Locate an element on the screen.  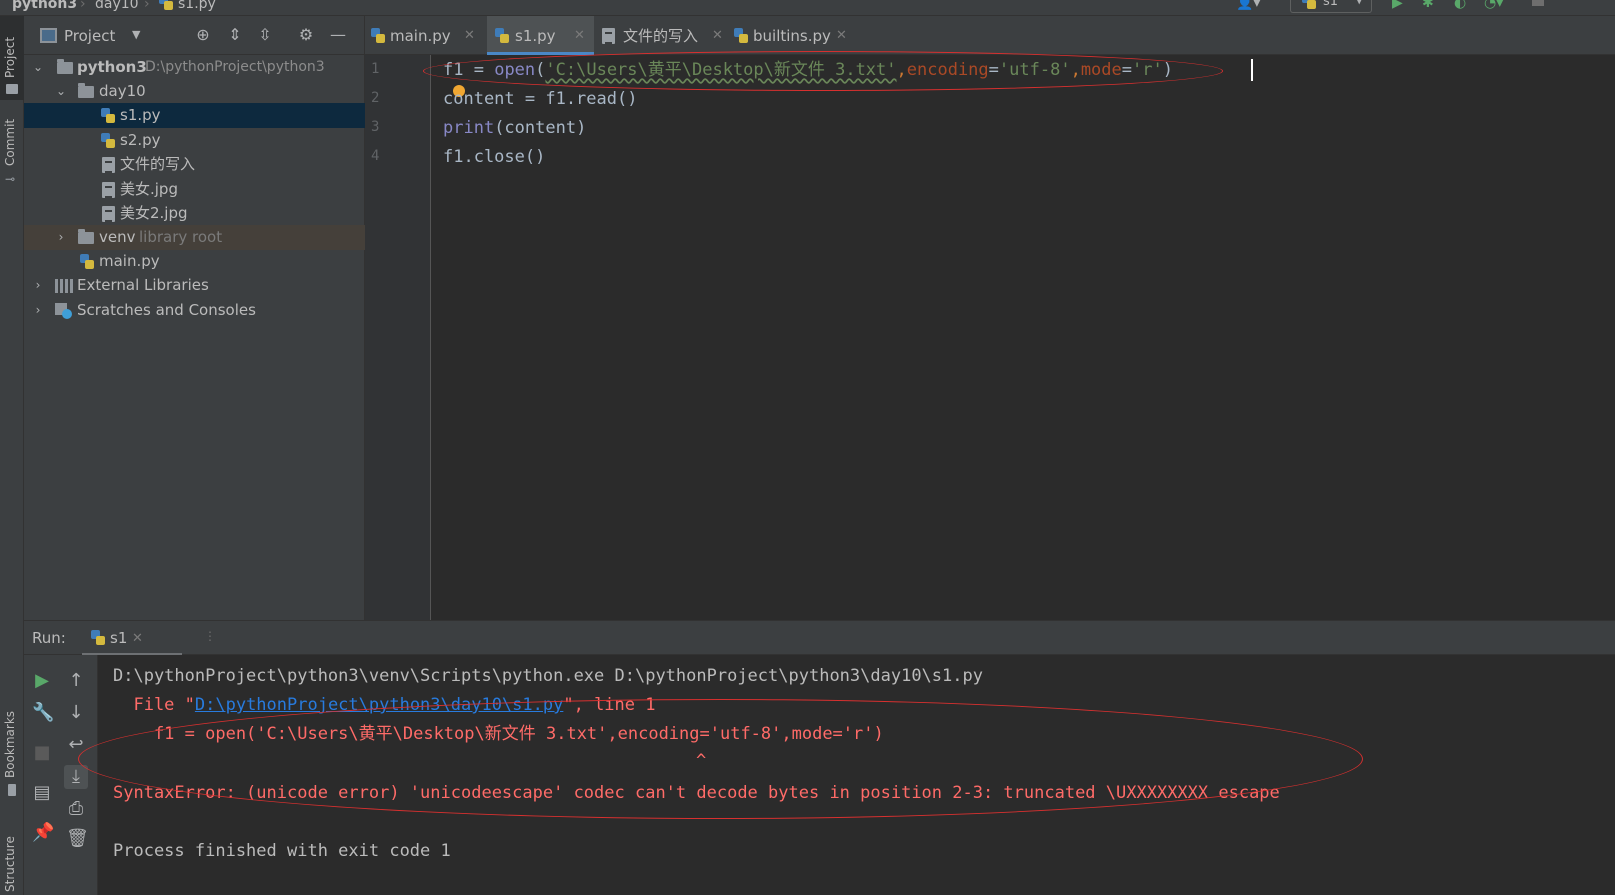
stop-icon: ■ is located at coordinates (42, 753).